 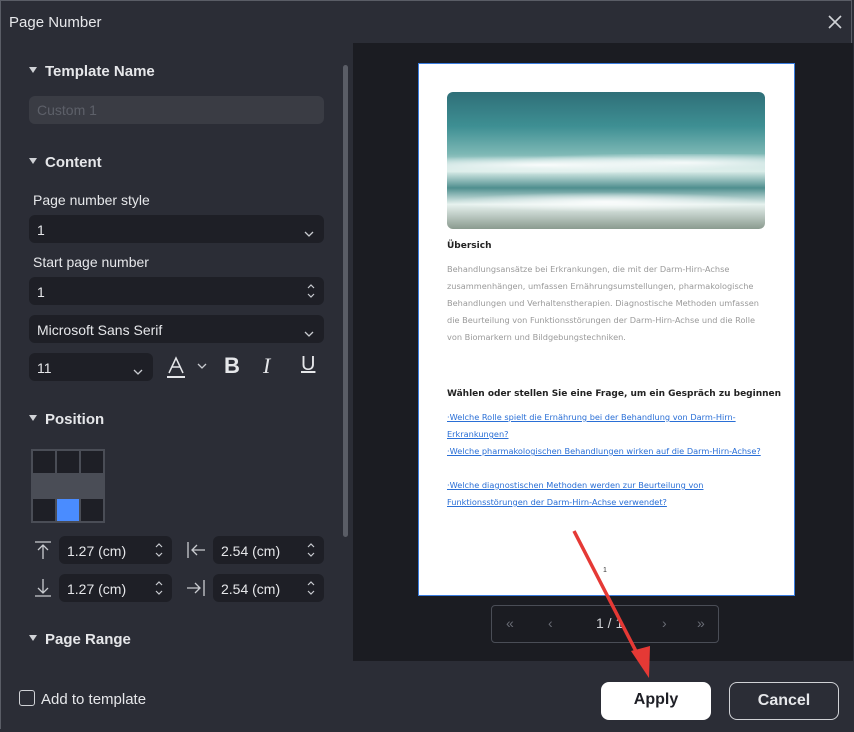 What do you see at coordinates (92, 486) in the screenshot?
I see `position-cell-middle-right` at bounding box center [92, 486].